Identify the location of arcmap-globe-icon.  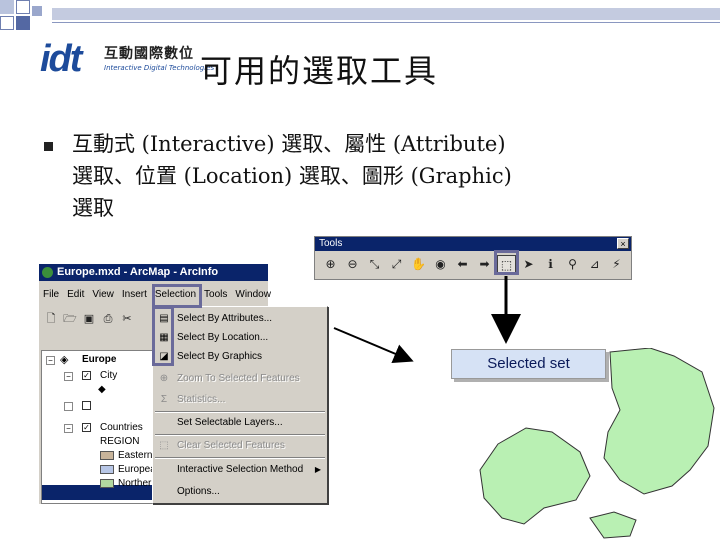
(47, 272).